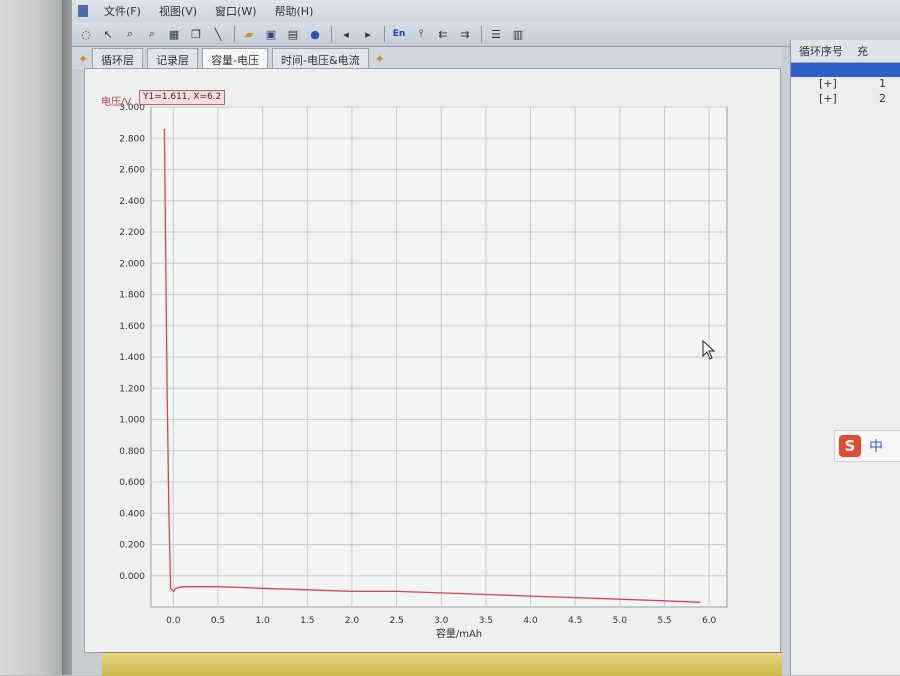 The width and height of the screenshot is (900, 676). What do you see at coordinates (459, 633) in the screenshot?
I see `x-axis-label: 容量/mAh` at bounding box center [459, 633].